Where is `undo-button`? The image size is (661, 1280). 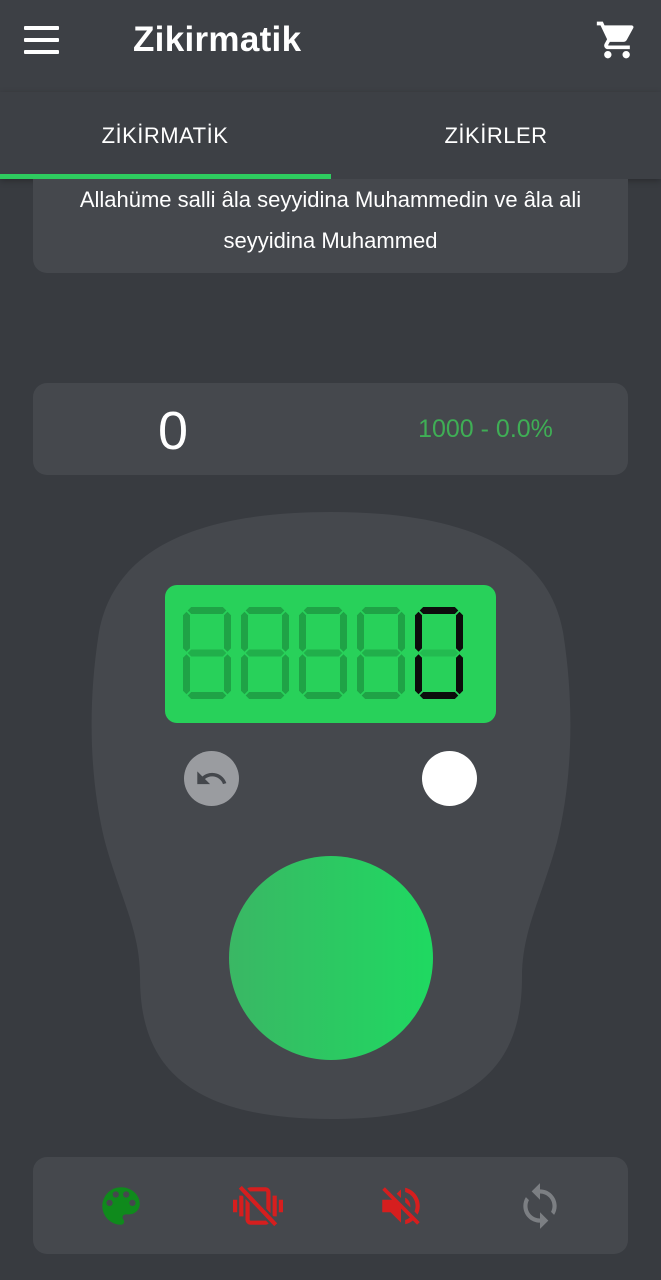
undo-button is located at coordinates (211, 778).